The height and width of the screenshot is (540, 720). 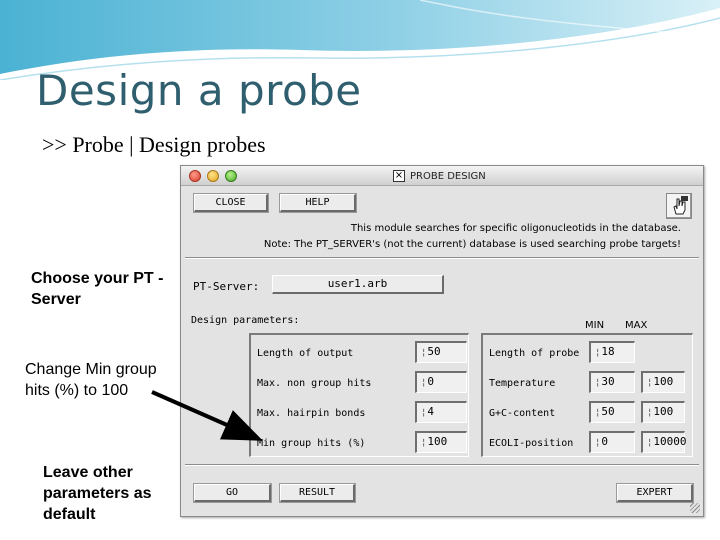 What do you see at coordinates (612, 382) in the screenshot?
I see `temperature-min-input: 30` at bounding box center [612, 382].